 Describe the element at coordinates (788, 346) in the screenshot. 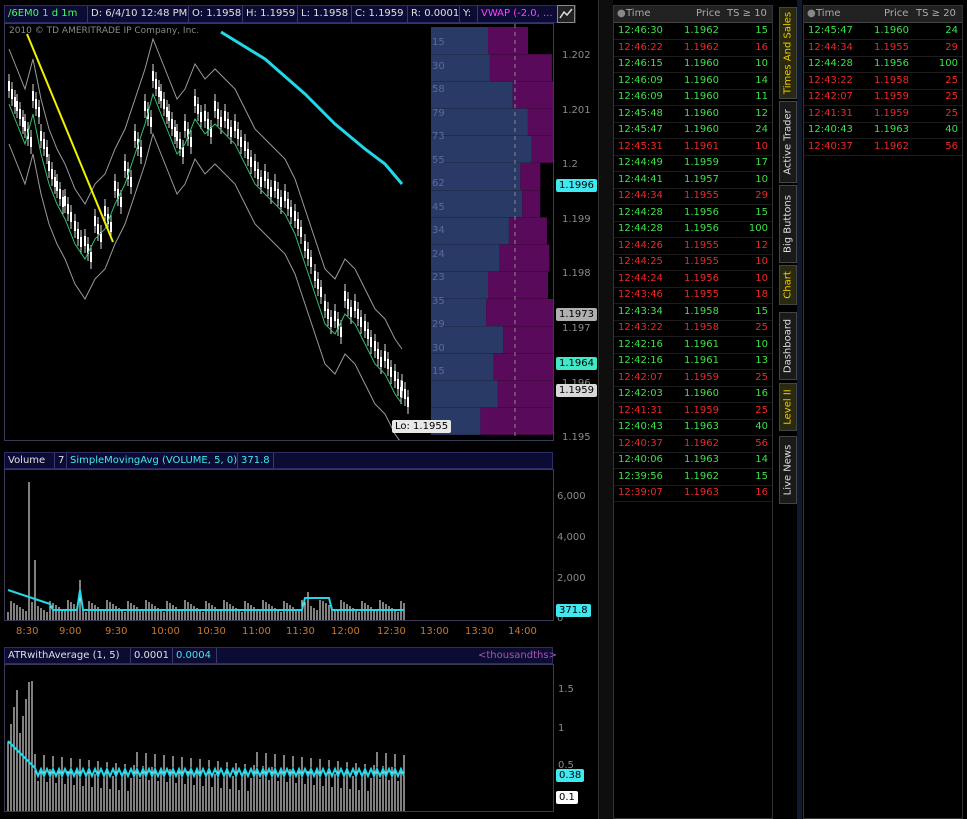

I see `tab-dashboard: Dashboard` at that location.